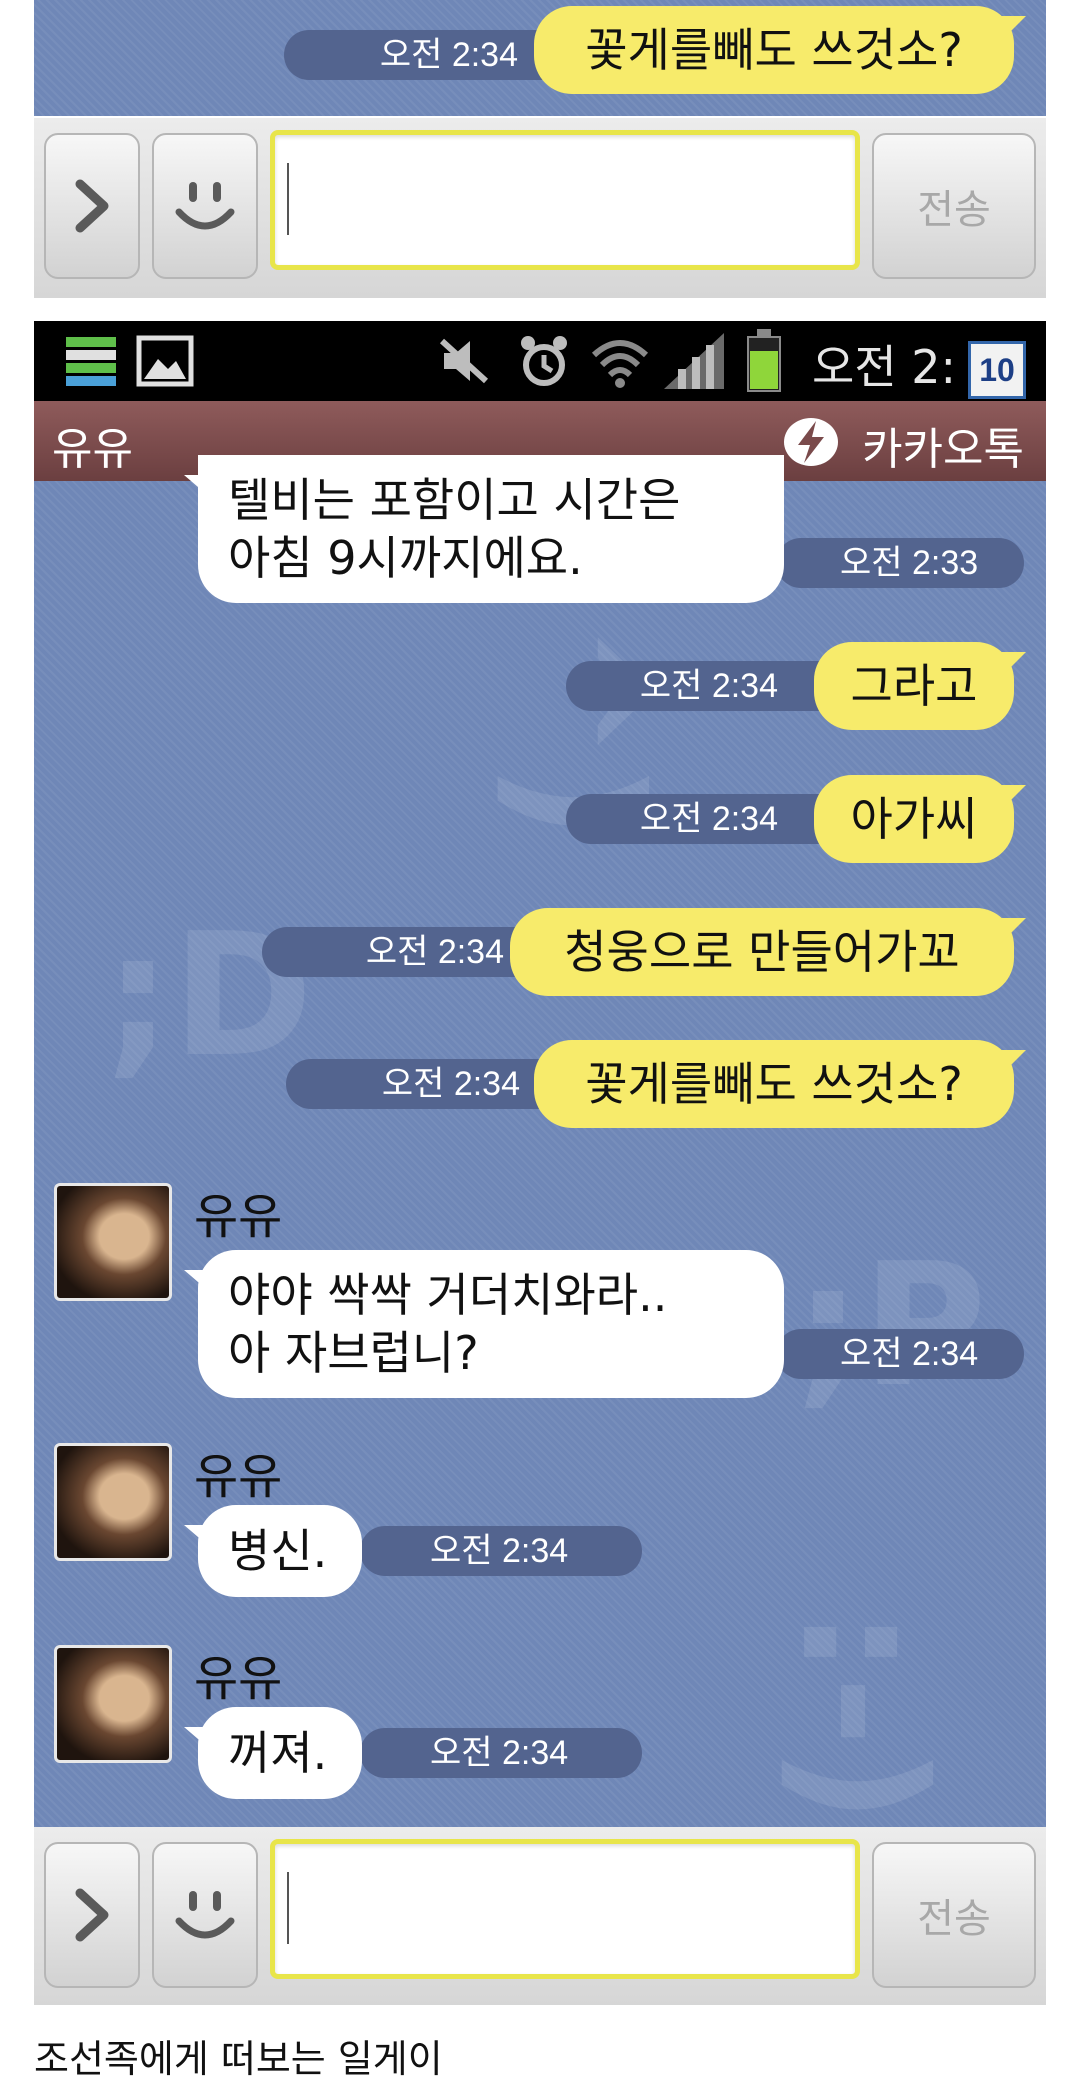  Describe the element at coordinates (920, 819) in the screenshot. I see `outgoing-message-bubble: 아가씨` at that location.